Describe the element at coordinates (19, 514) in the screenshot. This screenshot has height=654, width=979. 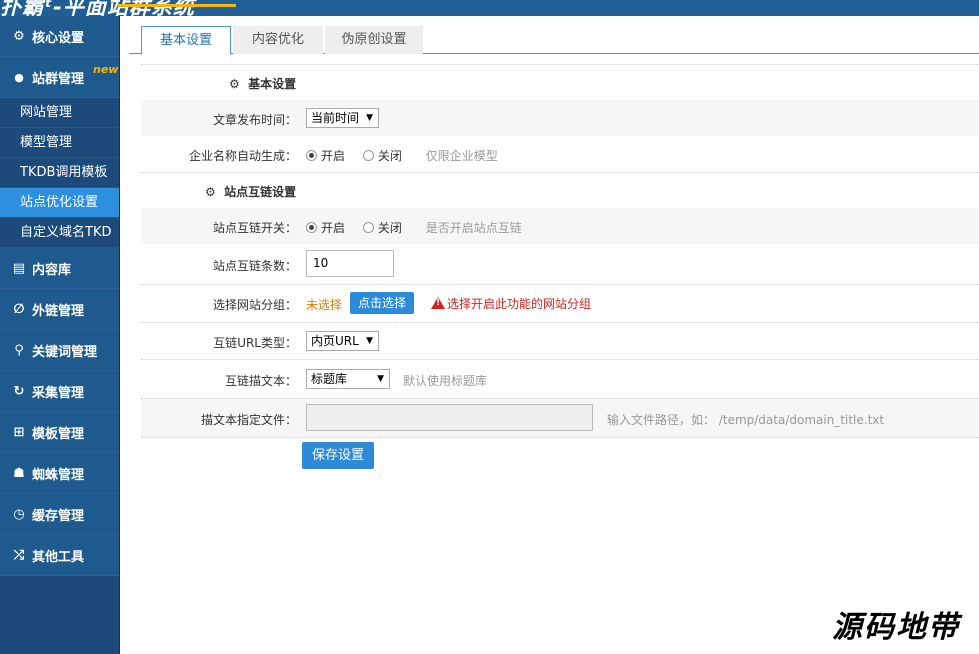
I see `timer-icon: ◷` at that location.